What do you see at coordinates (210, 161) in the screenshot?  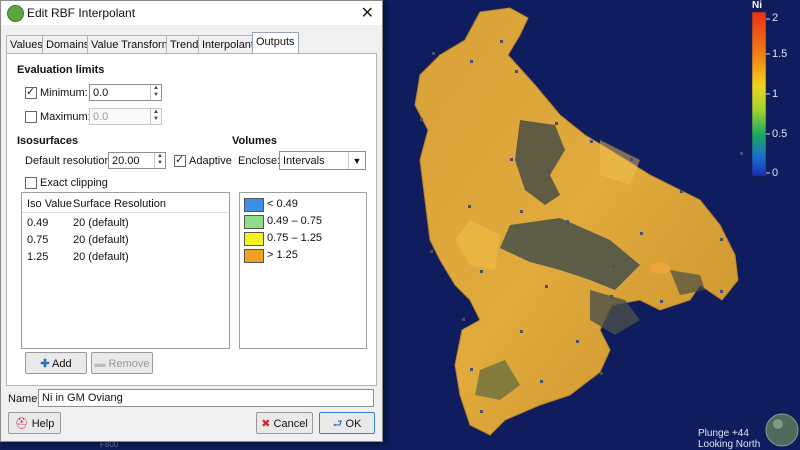 I see `adaptive-label: Adaptive` at bounding box center [210, 161].